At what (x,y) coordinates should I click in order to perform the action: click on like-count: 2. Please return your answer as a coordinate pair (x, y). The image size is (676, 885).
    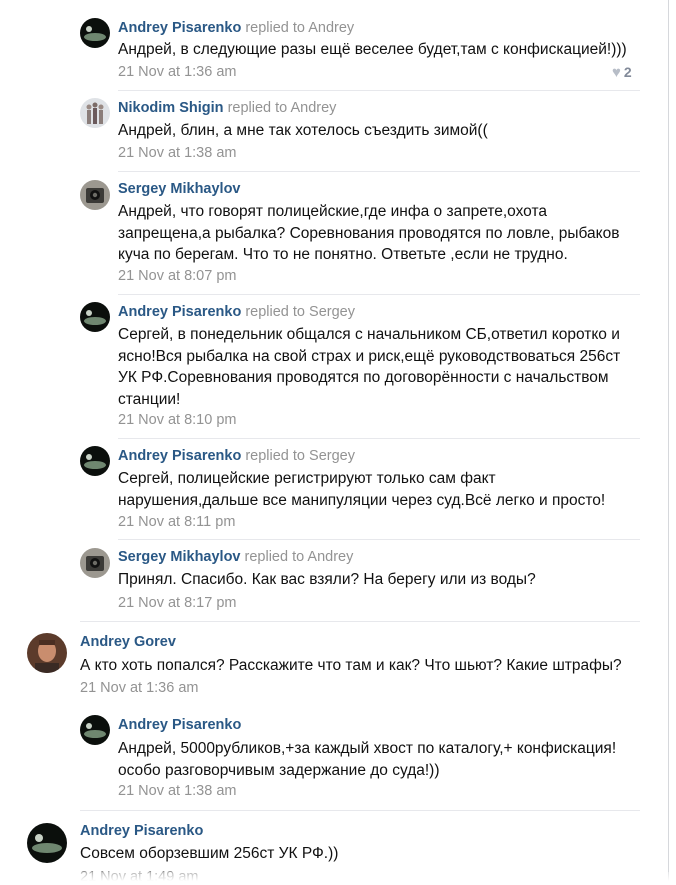
    Looking at the image, I should click on (627, 72).